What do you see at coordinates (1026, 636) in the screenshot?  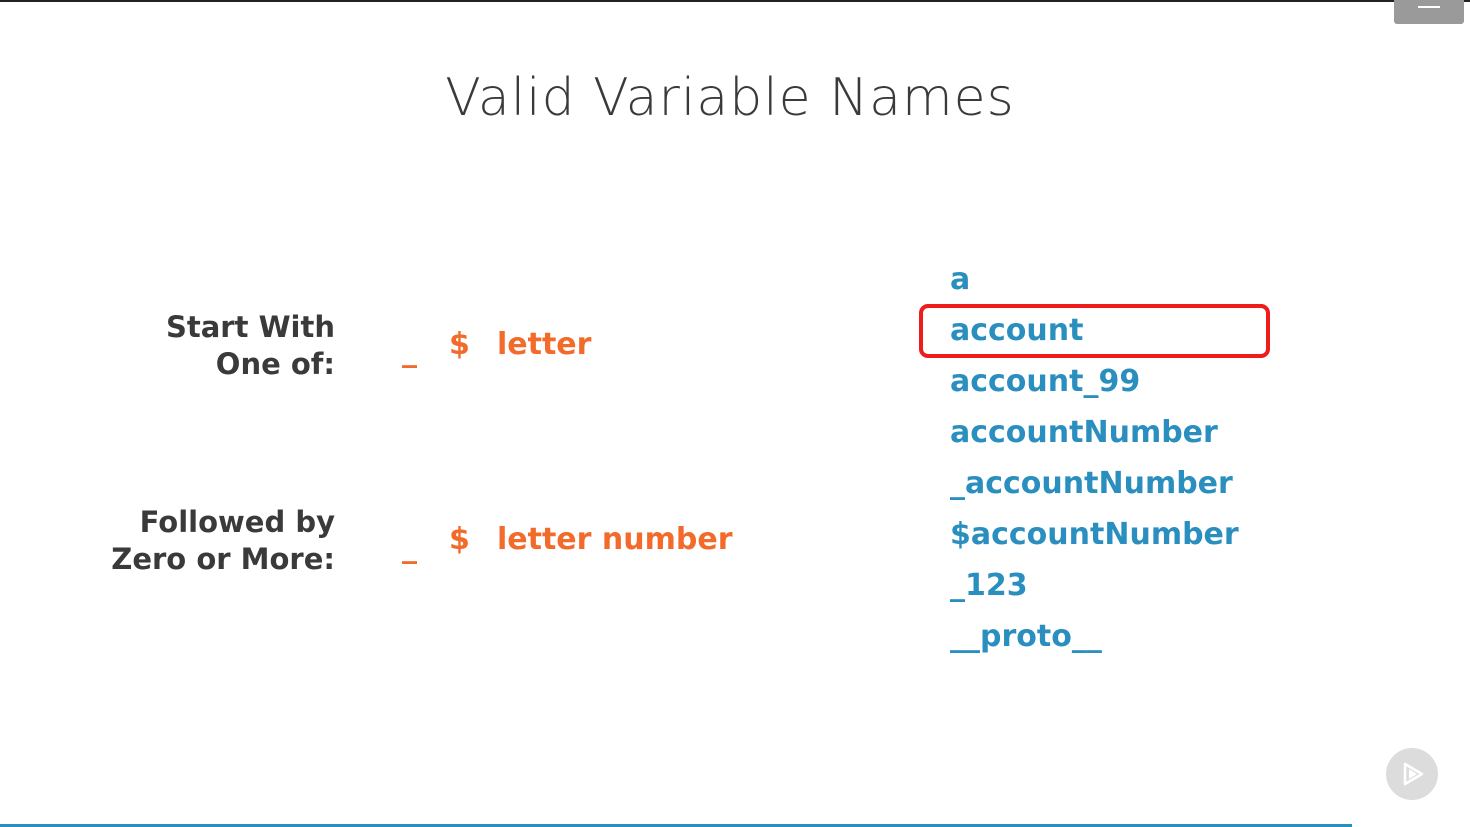 I see `list-item: __proto__` at bounding box center [1026, 636].